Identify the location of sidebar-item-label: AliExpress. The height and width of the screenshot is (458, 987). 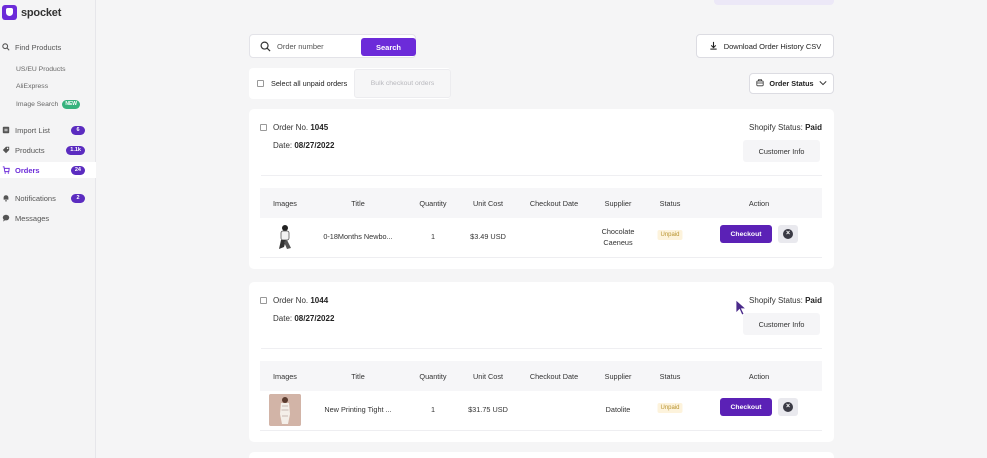
(32, 86).